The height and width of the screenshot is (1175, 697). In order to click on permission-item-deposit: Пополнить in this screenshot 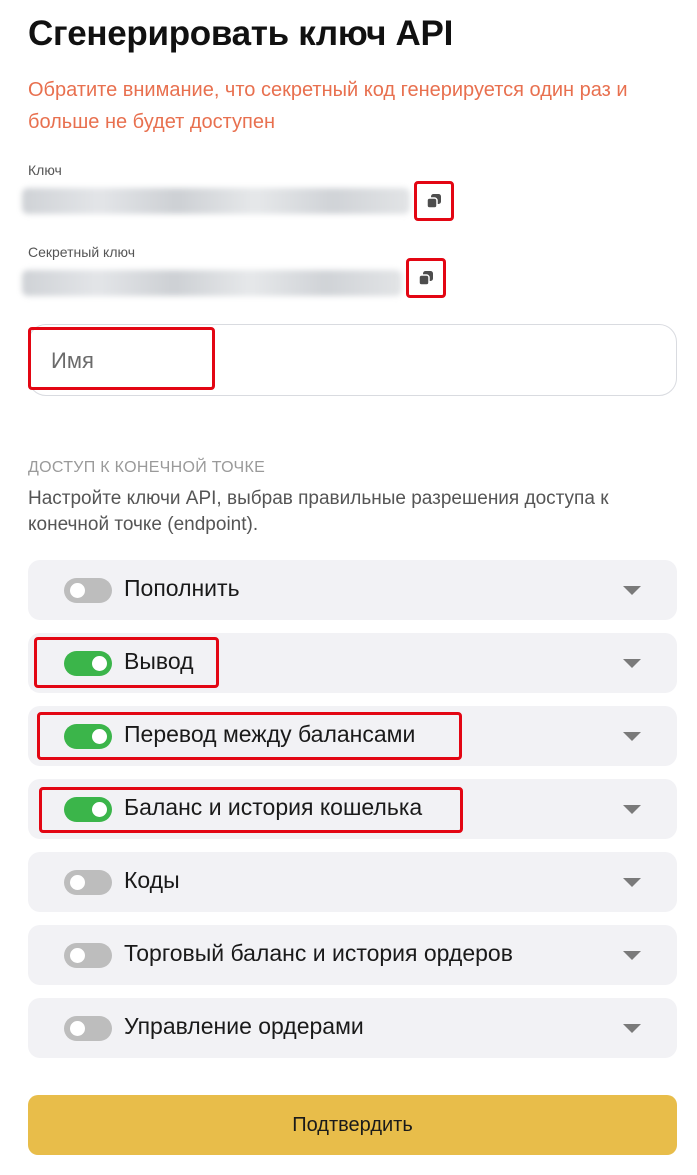, I will do `click(352, 590)`.